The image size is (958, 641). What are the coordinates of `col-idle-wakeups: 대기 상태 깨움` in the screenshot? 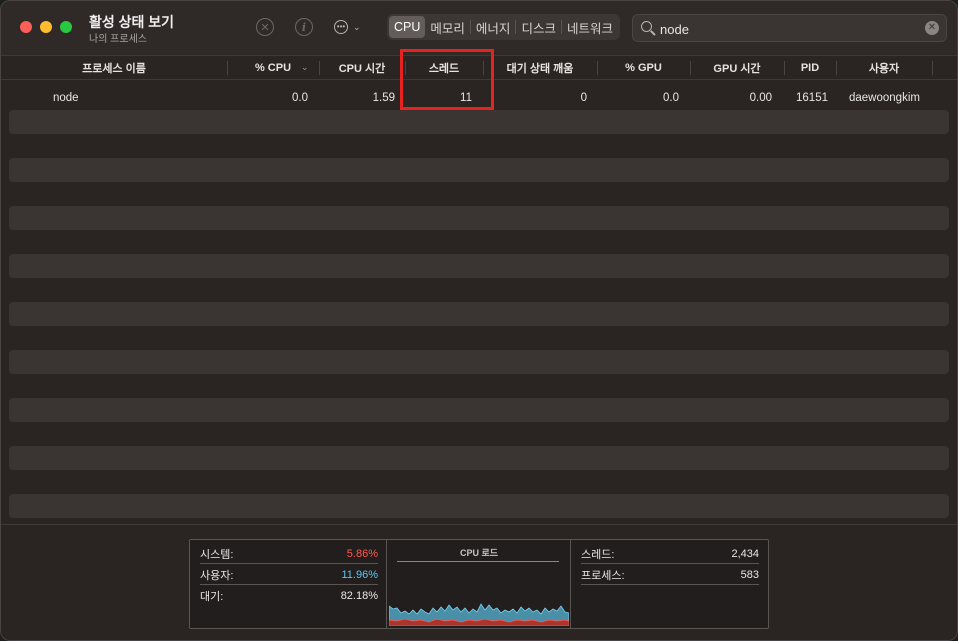 It's located at (540, 68).